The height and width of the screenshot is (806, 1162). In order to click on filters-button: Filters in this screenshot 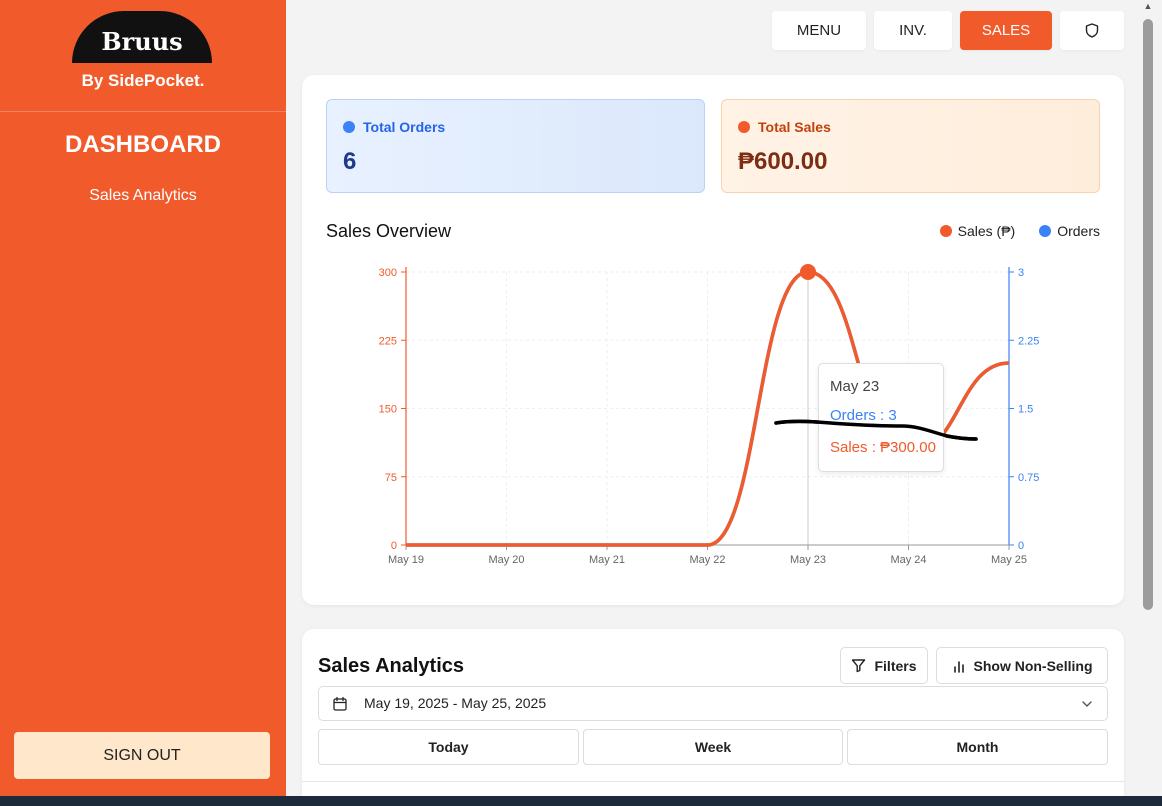, I will do `click(884, 665)`.